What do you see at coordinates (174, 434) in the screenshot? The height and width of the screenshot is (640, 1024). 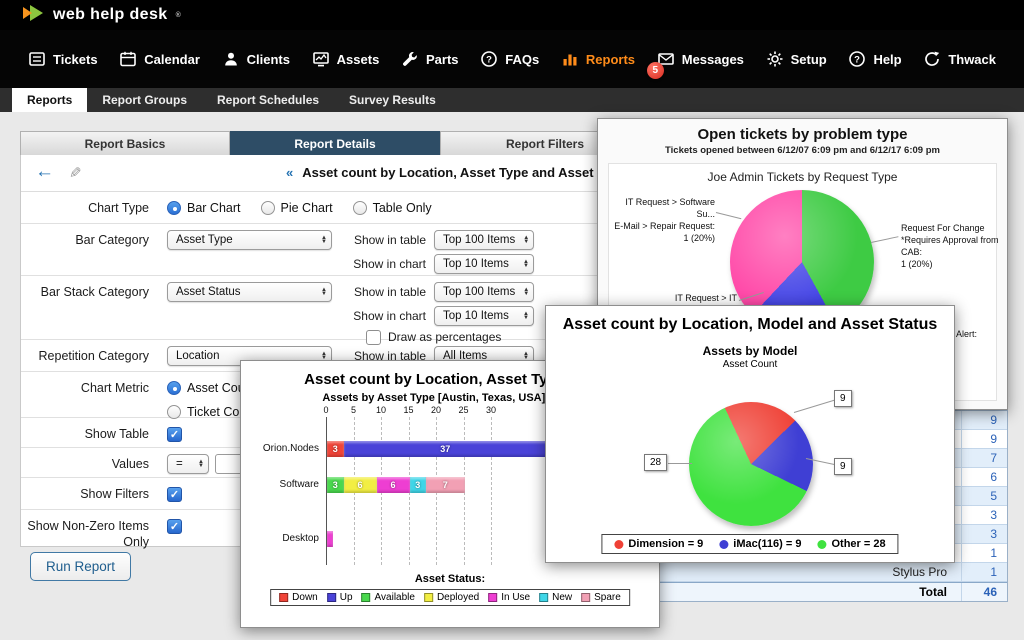 I see `show-table-checkbox` at bounding box center [174, 434].